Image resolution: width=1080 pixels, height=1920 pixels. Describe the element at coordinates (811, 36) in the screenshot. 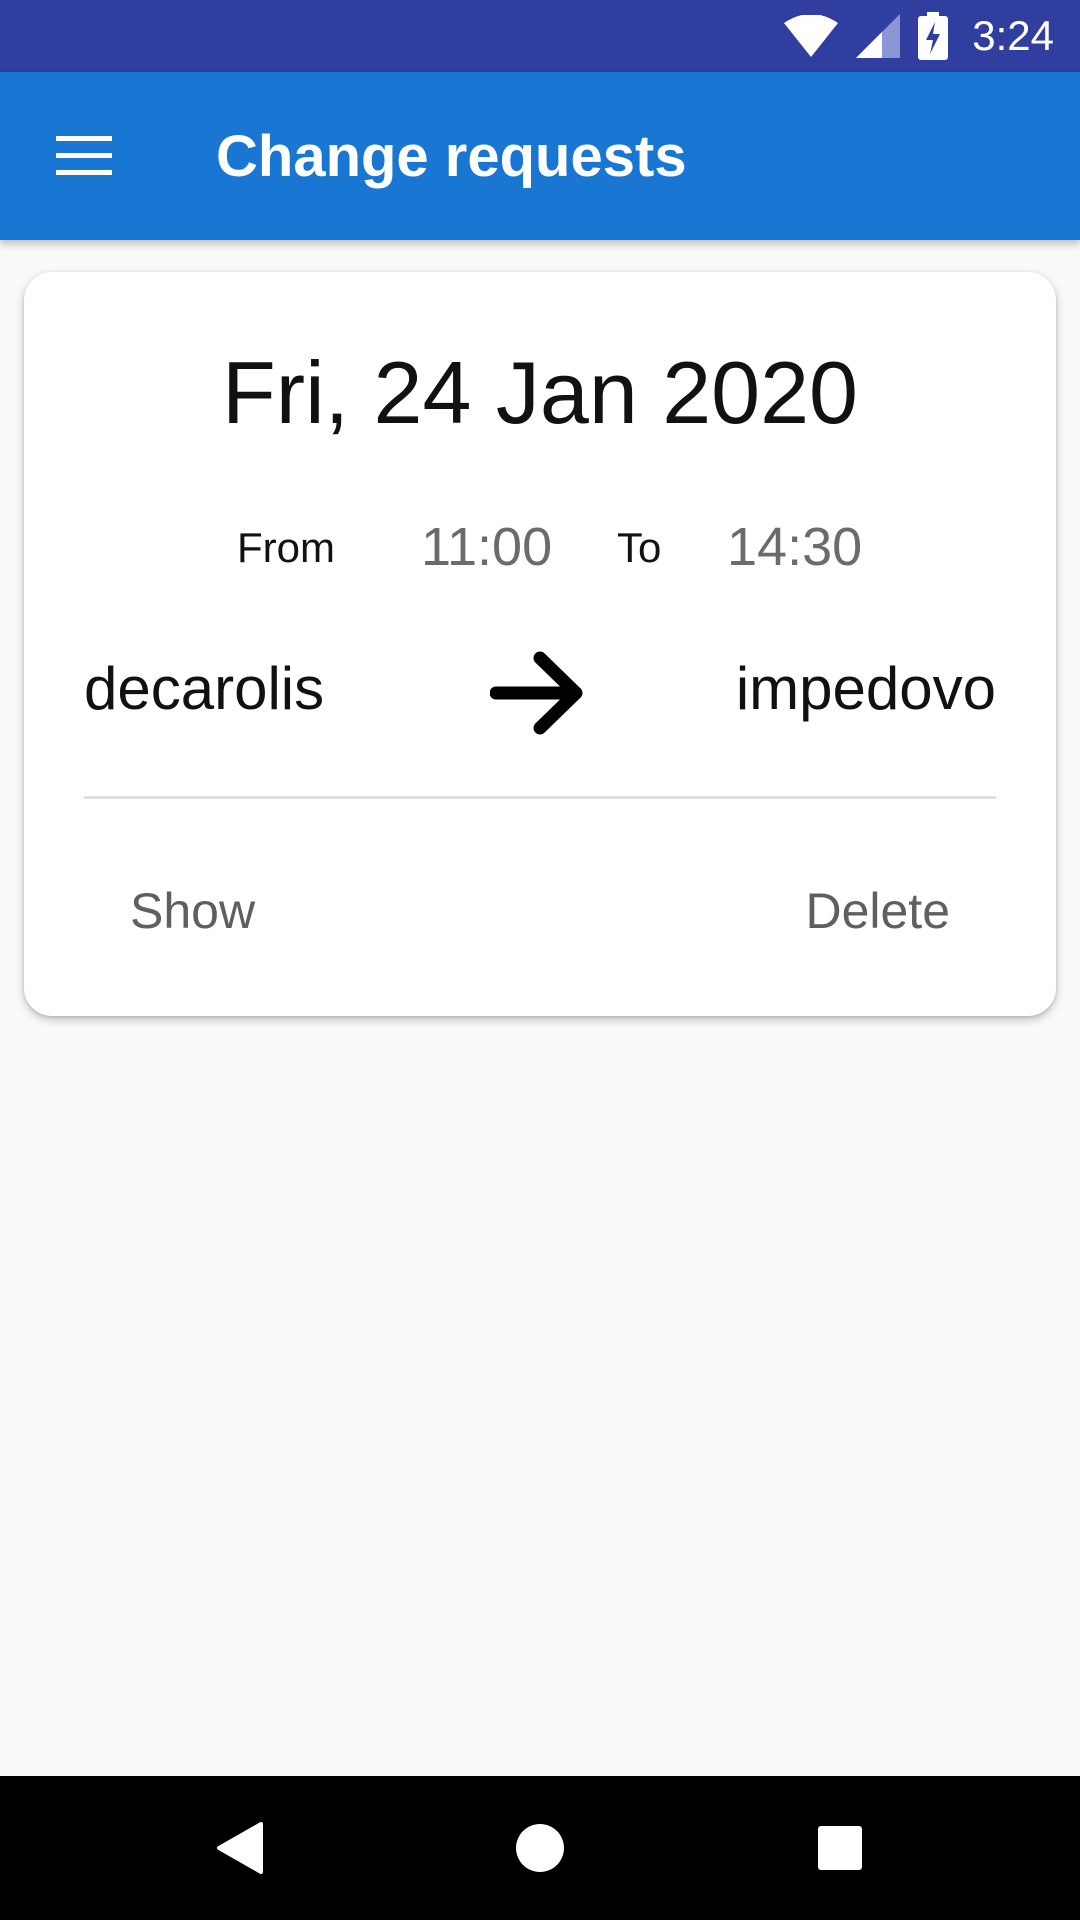

I see `wifi-icon` at that location.